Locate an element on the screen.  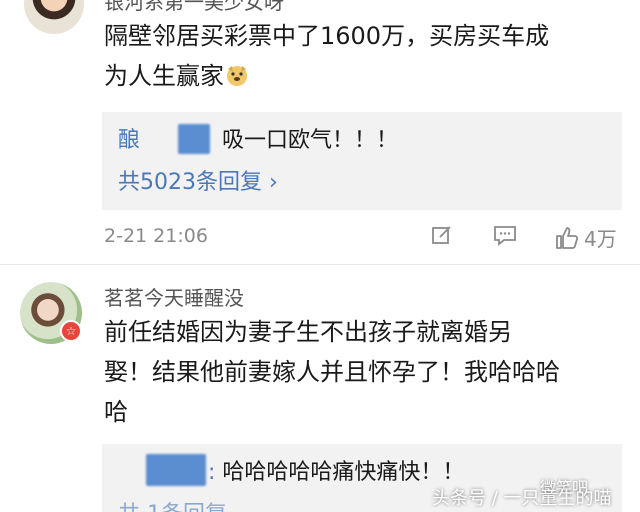
comment-line: 前任结婚因为妻子生不出孩子就离婚另 is located at coordinates (308, 332).